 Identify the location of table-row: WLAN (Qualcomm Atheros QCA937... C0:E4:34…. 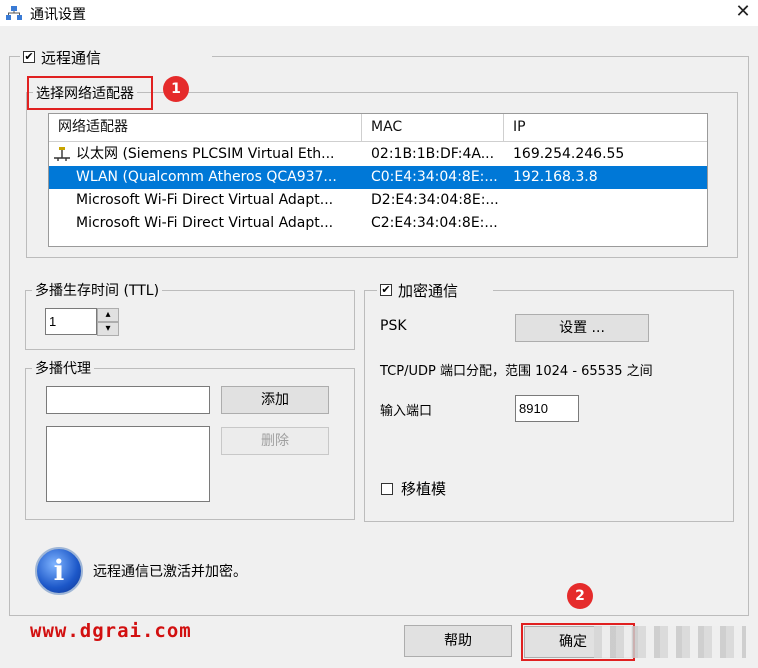
(378, 177).